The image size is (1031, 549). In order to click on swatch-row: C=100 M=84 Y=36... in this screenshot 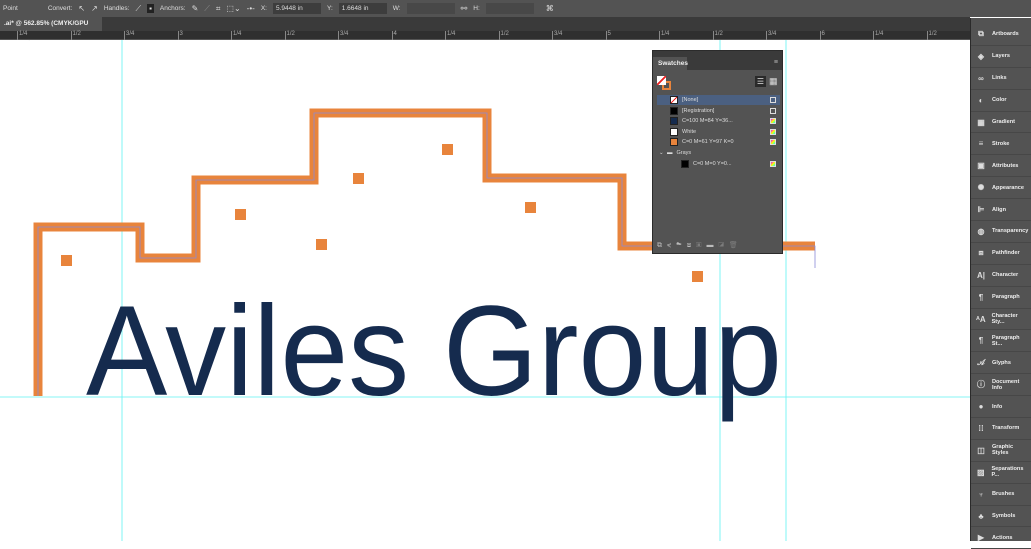, I will do `click(718, 121)`.